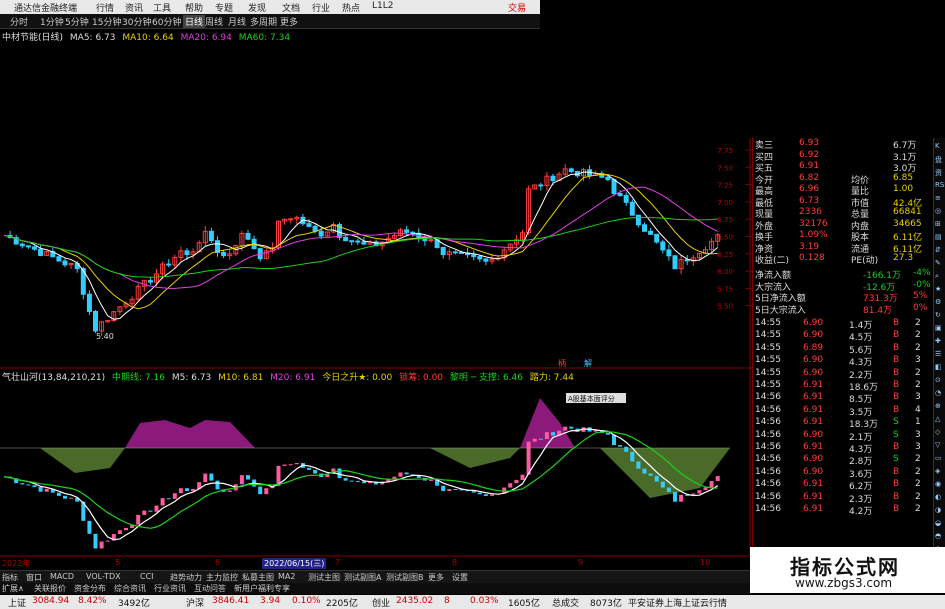 Image resolution: width=945 pixels, height=609 pixels. I want to click on indicator-tab: 设置, so click(460, 577).